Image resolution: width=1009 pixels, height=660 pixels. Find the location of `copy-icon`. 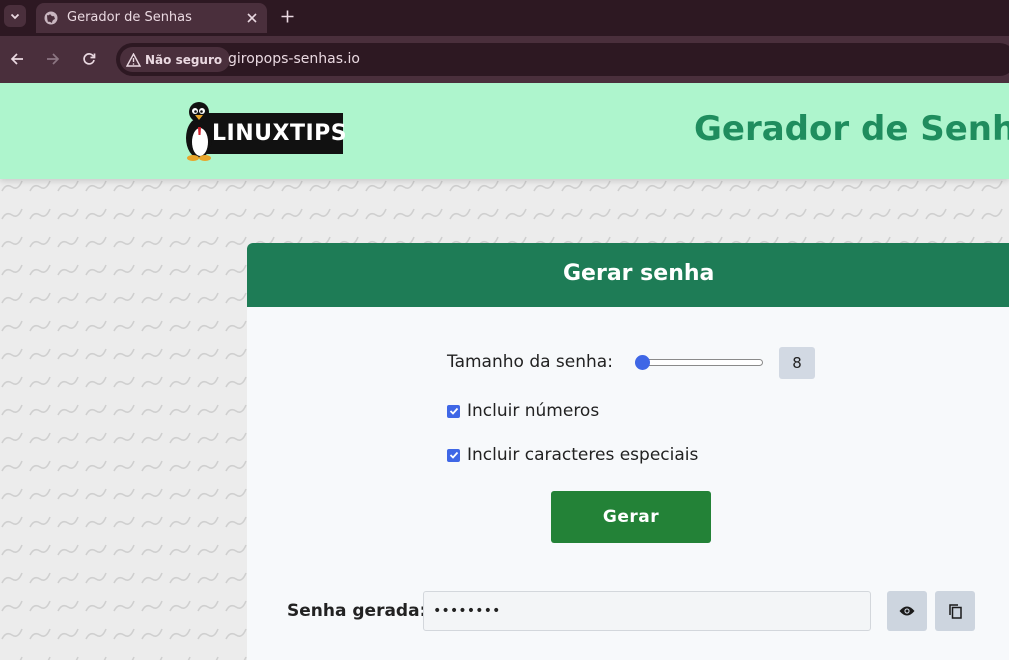

copy-icon is located at coordinates (955, 611).